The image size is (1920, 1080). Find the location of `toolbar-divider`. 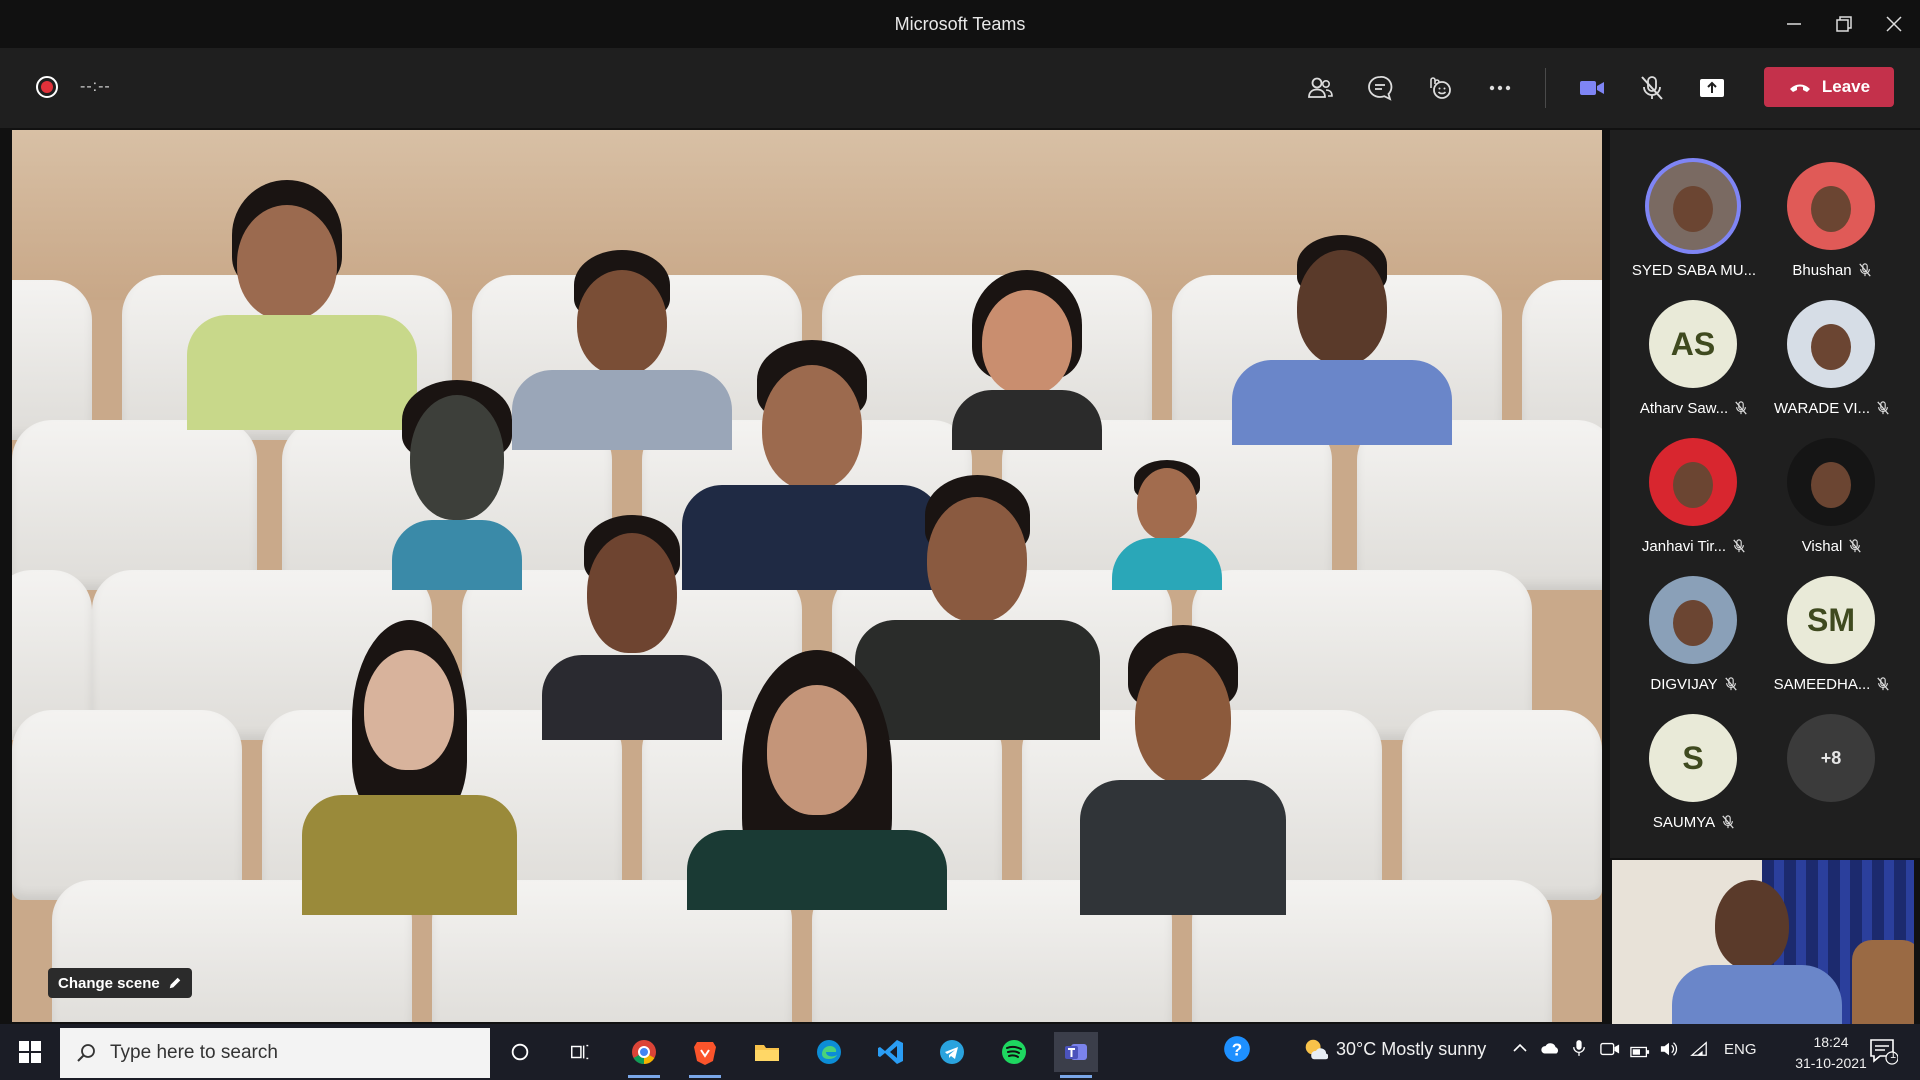

toolbar-divider is located at coordinates (1545, 88).